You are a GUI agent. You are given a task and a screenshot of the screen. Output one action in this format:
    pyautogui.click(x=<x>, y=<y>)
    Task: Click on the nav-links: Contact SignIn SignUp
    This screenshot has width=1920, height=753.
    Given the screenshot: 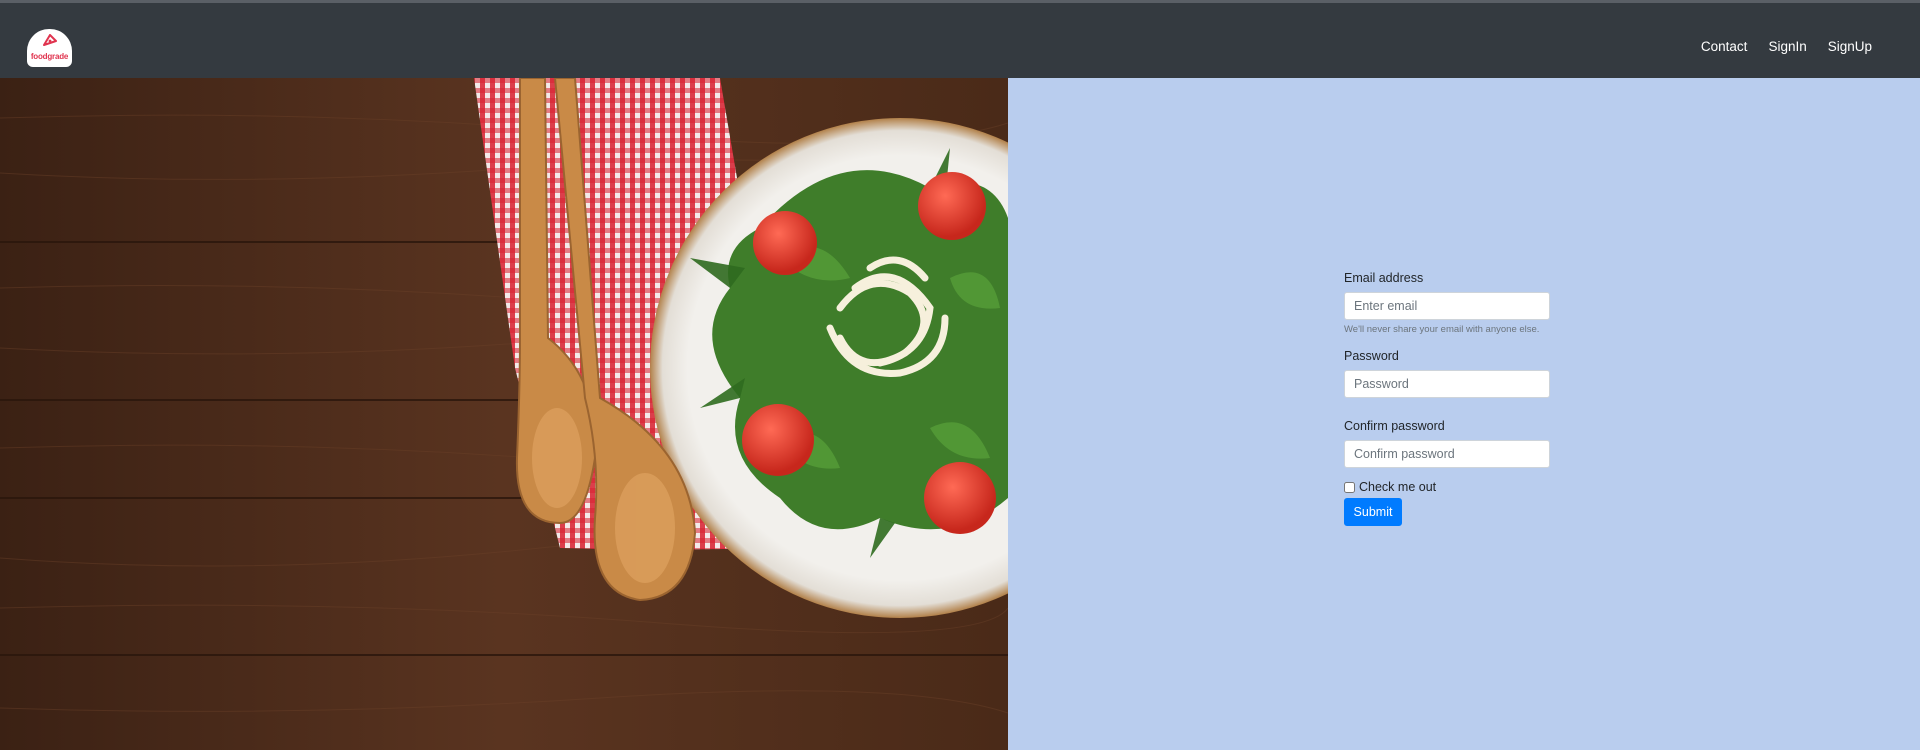 What is the action you would take?
    pyautogui.click(x=1786, y=46)
    